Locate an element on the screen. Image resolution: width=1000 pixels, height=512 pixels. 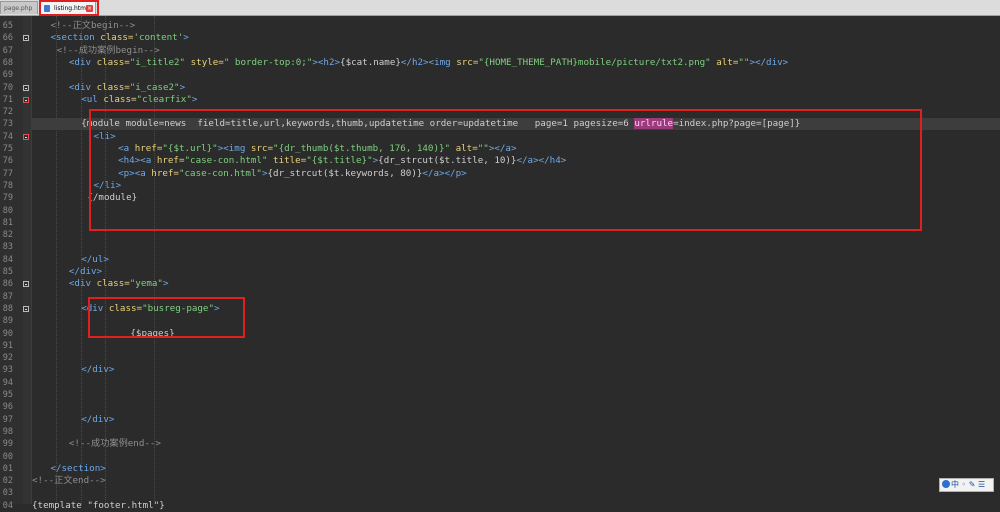
line-number: 02 is located at coordinates (7, 481).